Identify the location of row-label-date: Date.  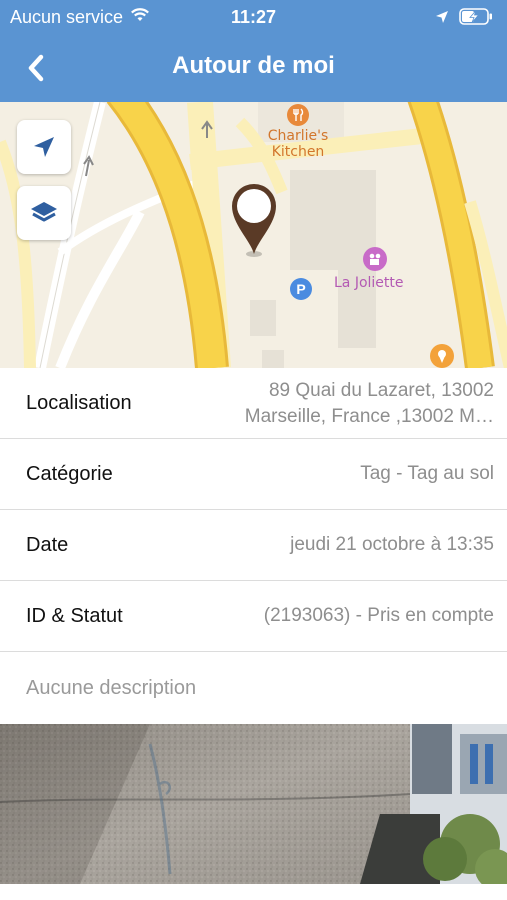
(47, 545).